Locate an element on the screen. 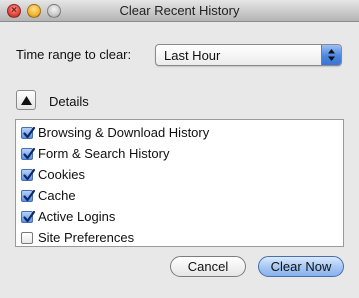 This screenshot has height=298, width=359. list-item-label: Form & Search History is located at coordinates (104, 153).